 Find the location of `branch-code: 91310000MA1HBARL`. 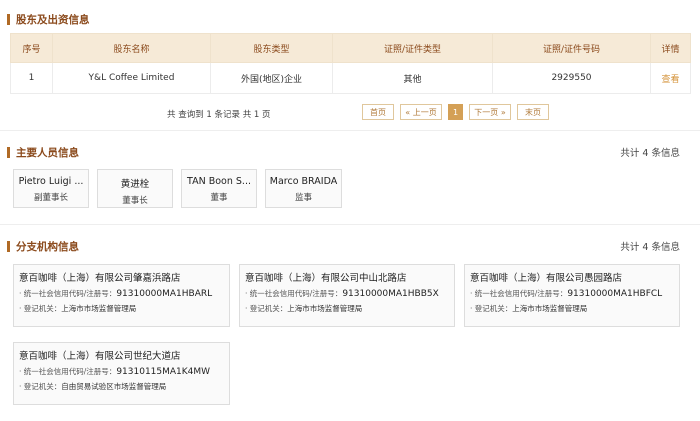

branch-code: 91310000MA1HBARL is located at coordinates (164, 294).